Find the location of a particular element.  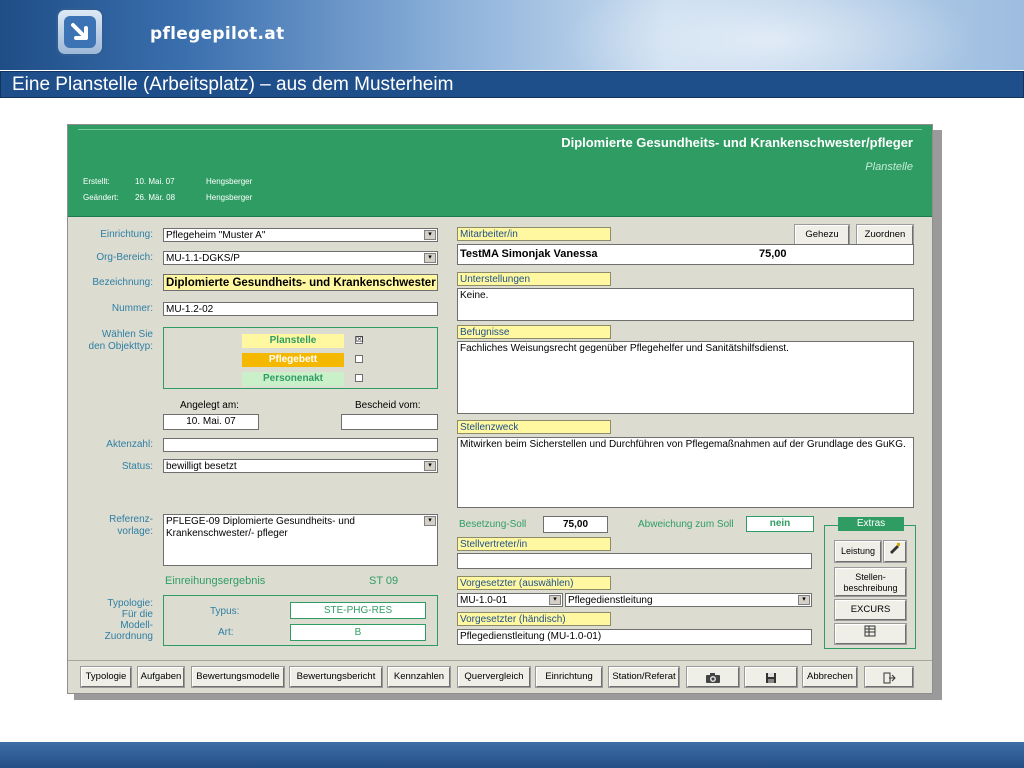

objekttyp-group: Planstelle ☒ Pflegebett Personenakt is located at coordinates (300, 358).